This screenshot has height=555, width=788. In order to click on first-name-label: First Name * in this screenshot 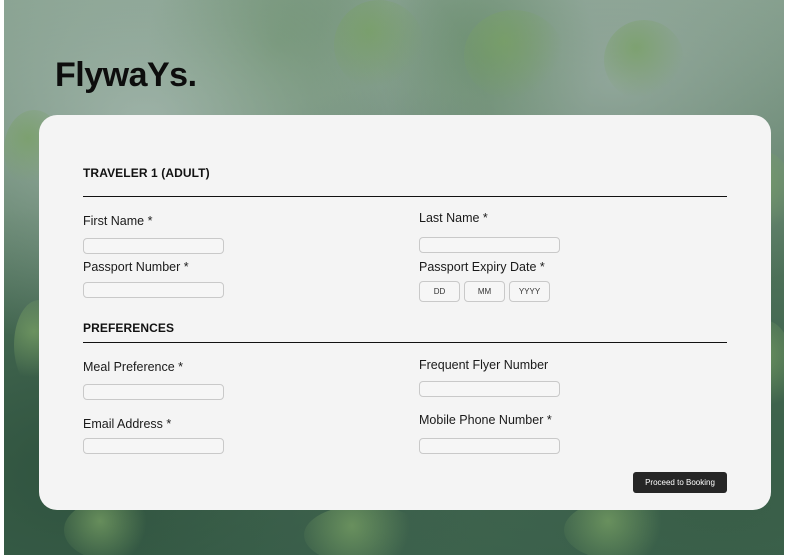, I will do `click(118, 221)`.